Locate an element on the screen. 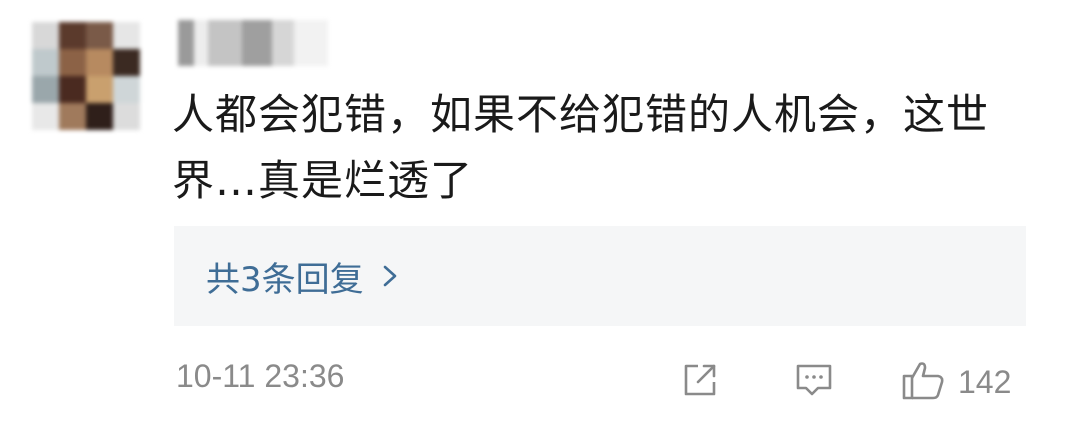  comment-button is located at coordinates (814, 382).